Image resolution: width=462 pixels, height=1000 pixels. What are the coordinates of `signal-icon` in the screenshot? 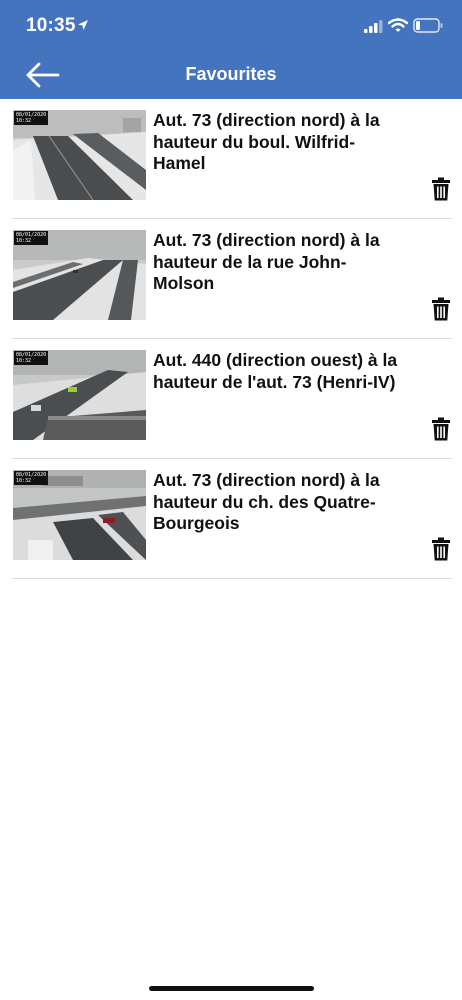 It's located at (373, 26).